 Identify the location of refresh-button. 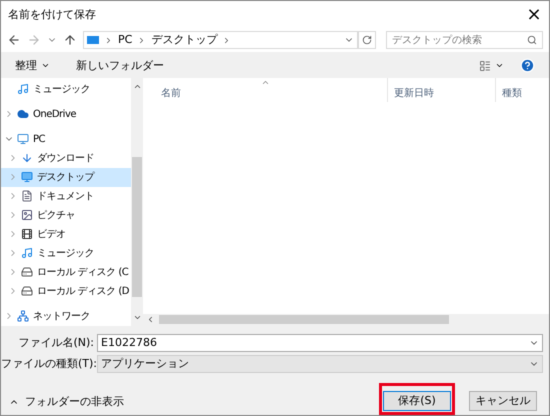
(367, 40).